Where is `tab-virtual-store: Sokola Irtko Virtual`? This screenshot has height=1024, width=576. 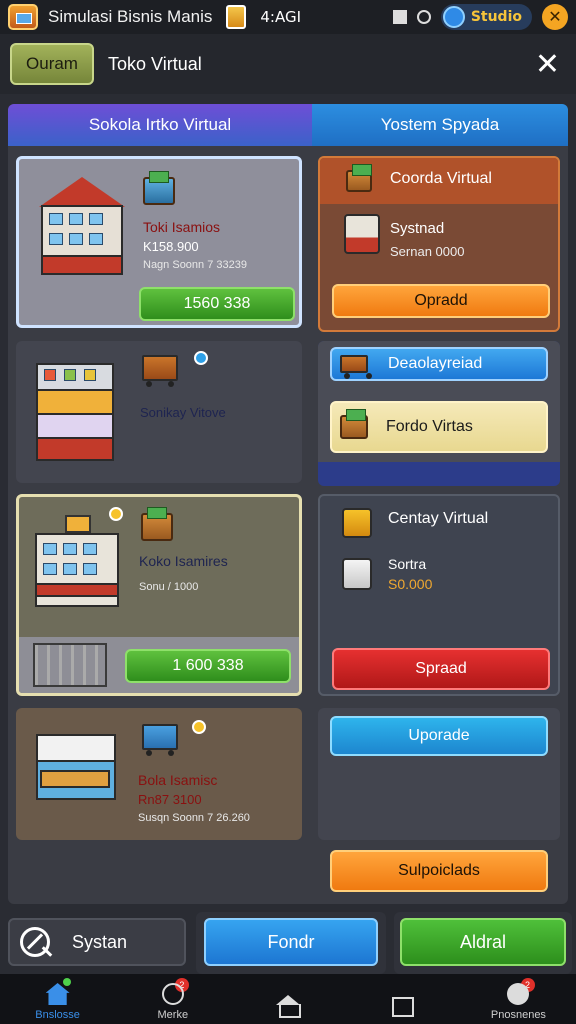 tab-virtual-store: Sokola Irtko Virtual is located at coordinates (160, 125).